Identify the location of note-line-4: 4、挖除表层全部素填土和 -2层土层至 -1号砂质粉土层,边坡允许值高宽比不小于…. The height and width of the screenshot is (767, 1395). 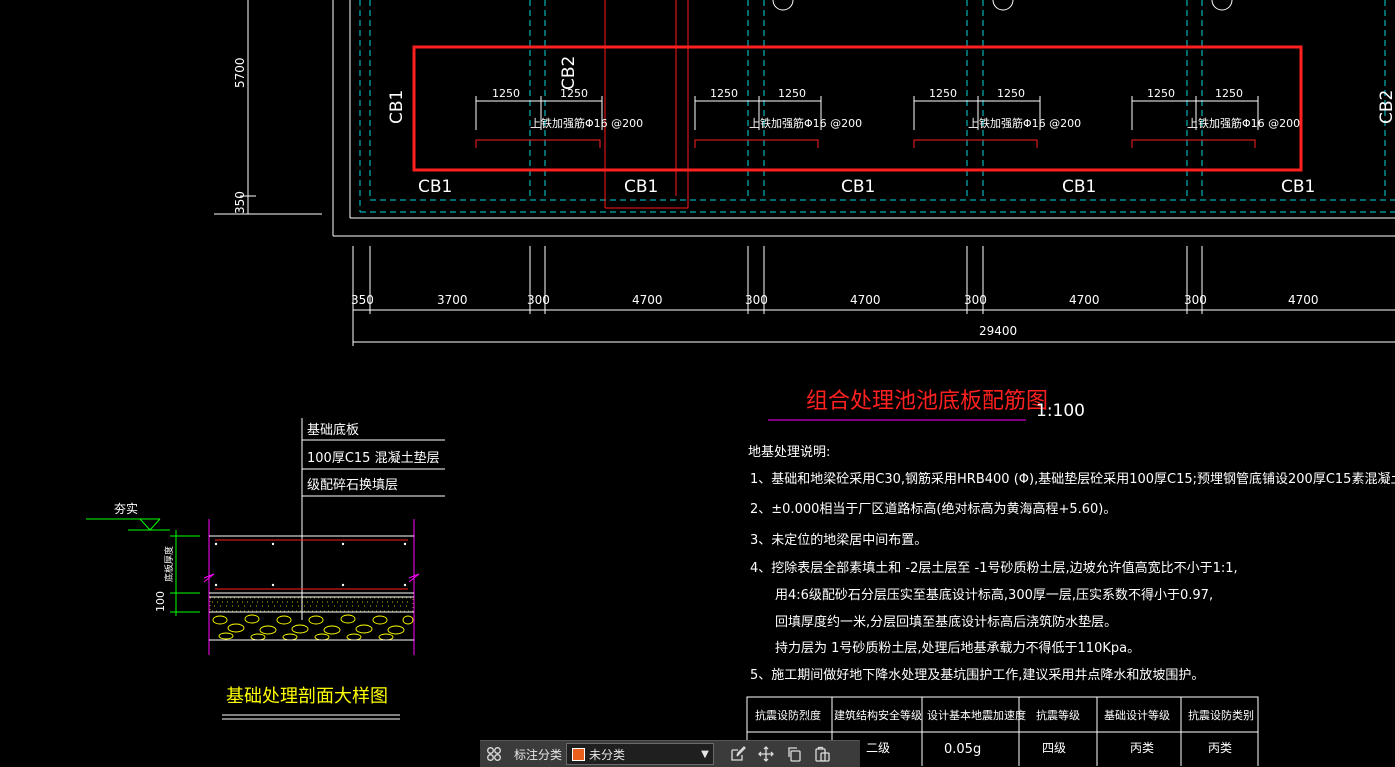
(994, 568).